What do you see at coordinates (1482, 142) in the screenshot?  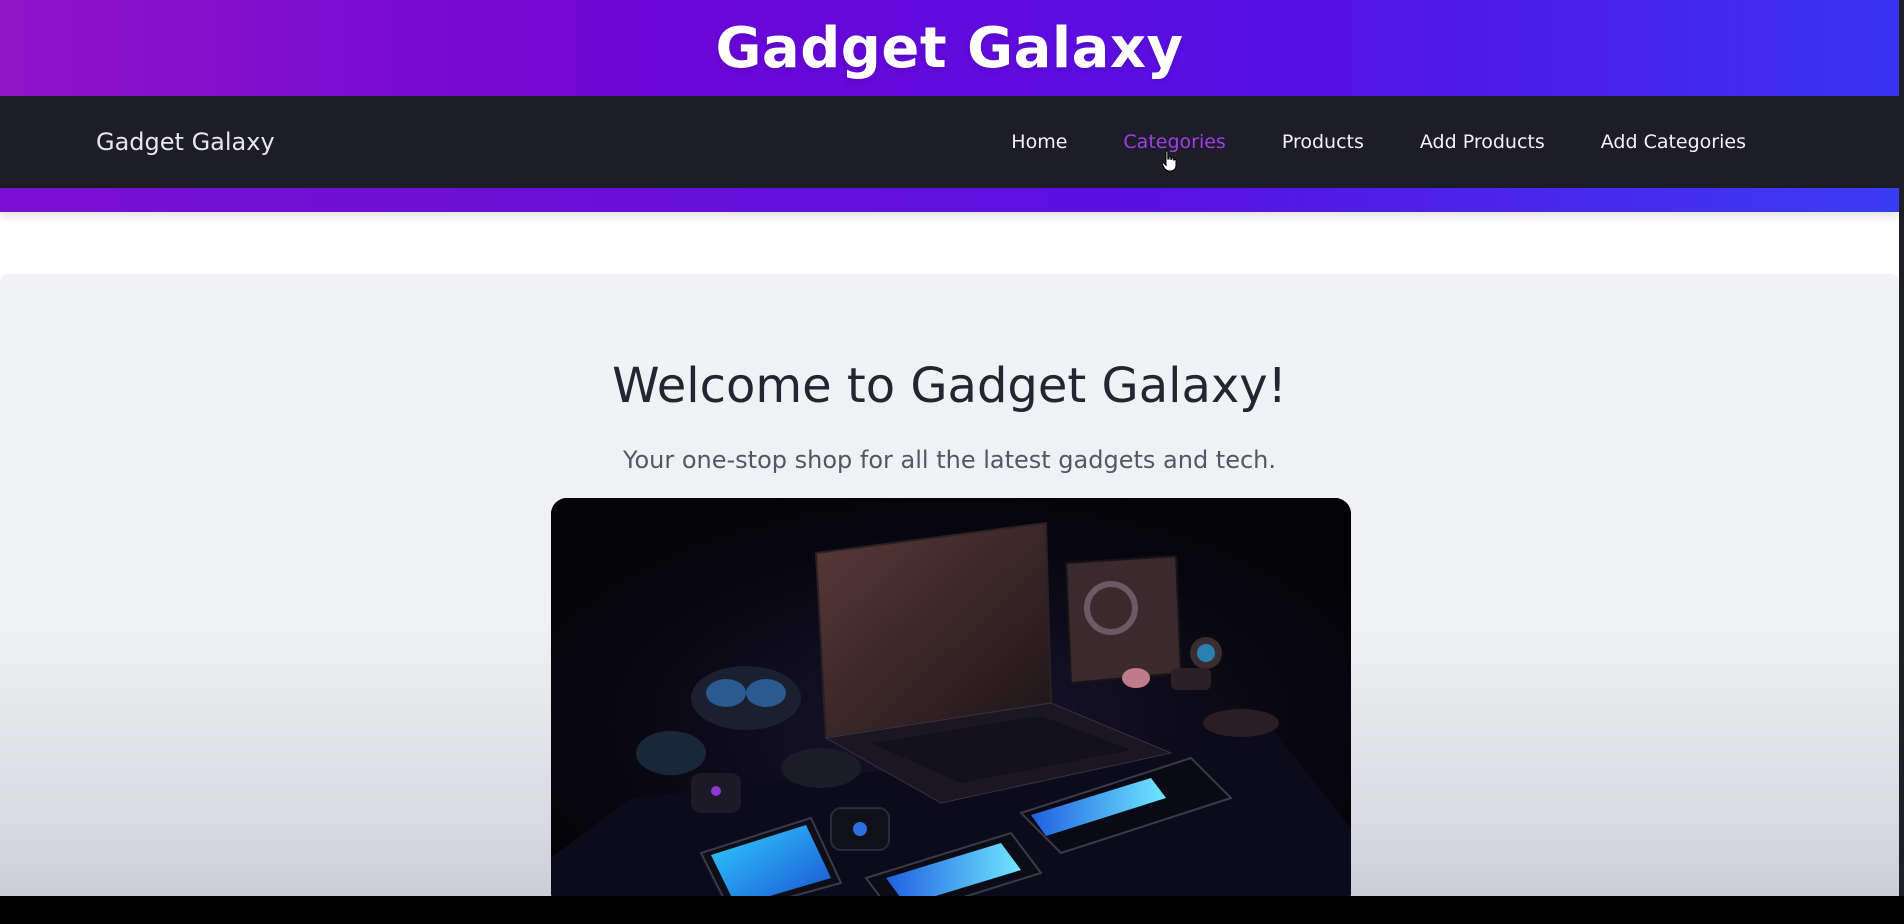 I see `nav-link-add-products: Add Products` at bounding box center [1482, 142].